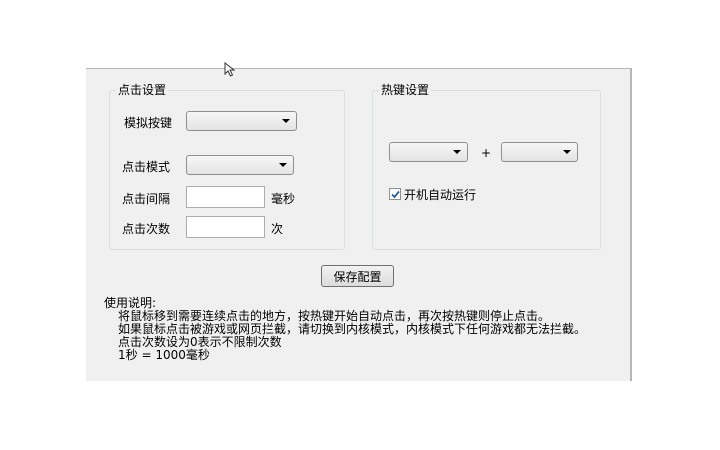 The image size is (720, 450). Describe the element at coordinates (486, 153) in the screenshot. I see `hotkey-plus-sign: +` at that location.